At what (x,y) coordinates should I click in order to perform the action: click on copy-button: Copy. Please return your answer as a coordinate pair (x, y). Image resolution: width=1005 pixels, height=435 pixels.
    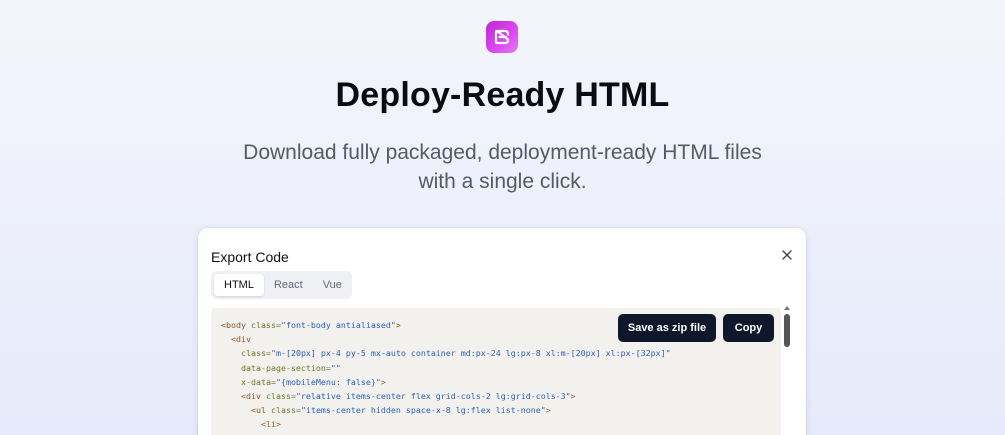
    Looking at the image, I should click on (748, 328).